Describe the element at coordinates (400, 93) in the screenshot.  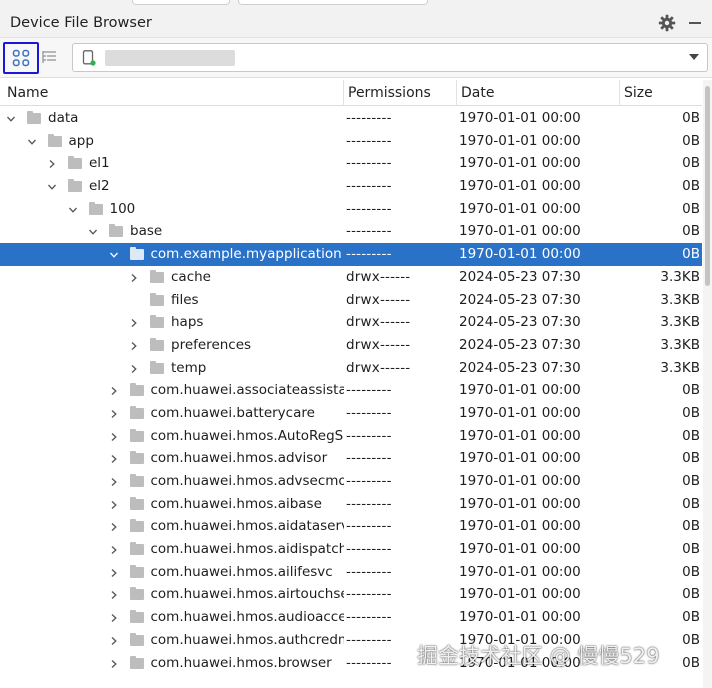
I see `column-header-permissions: Permissions` at that location.